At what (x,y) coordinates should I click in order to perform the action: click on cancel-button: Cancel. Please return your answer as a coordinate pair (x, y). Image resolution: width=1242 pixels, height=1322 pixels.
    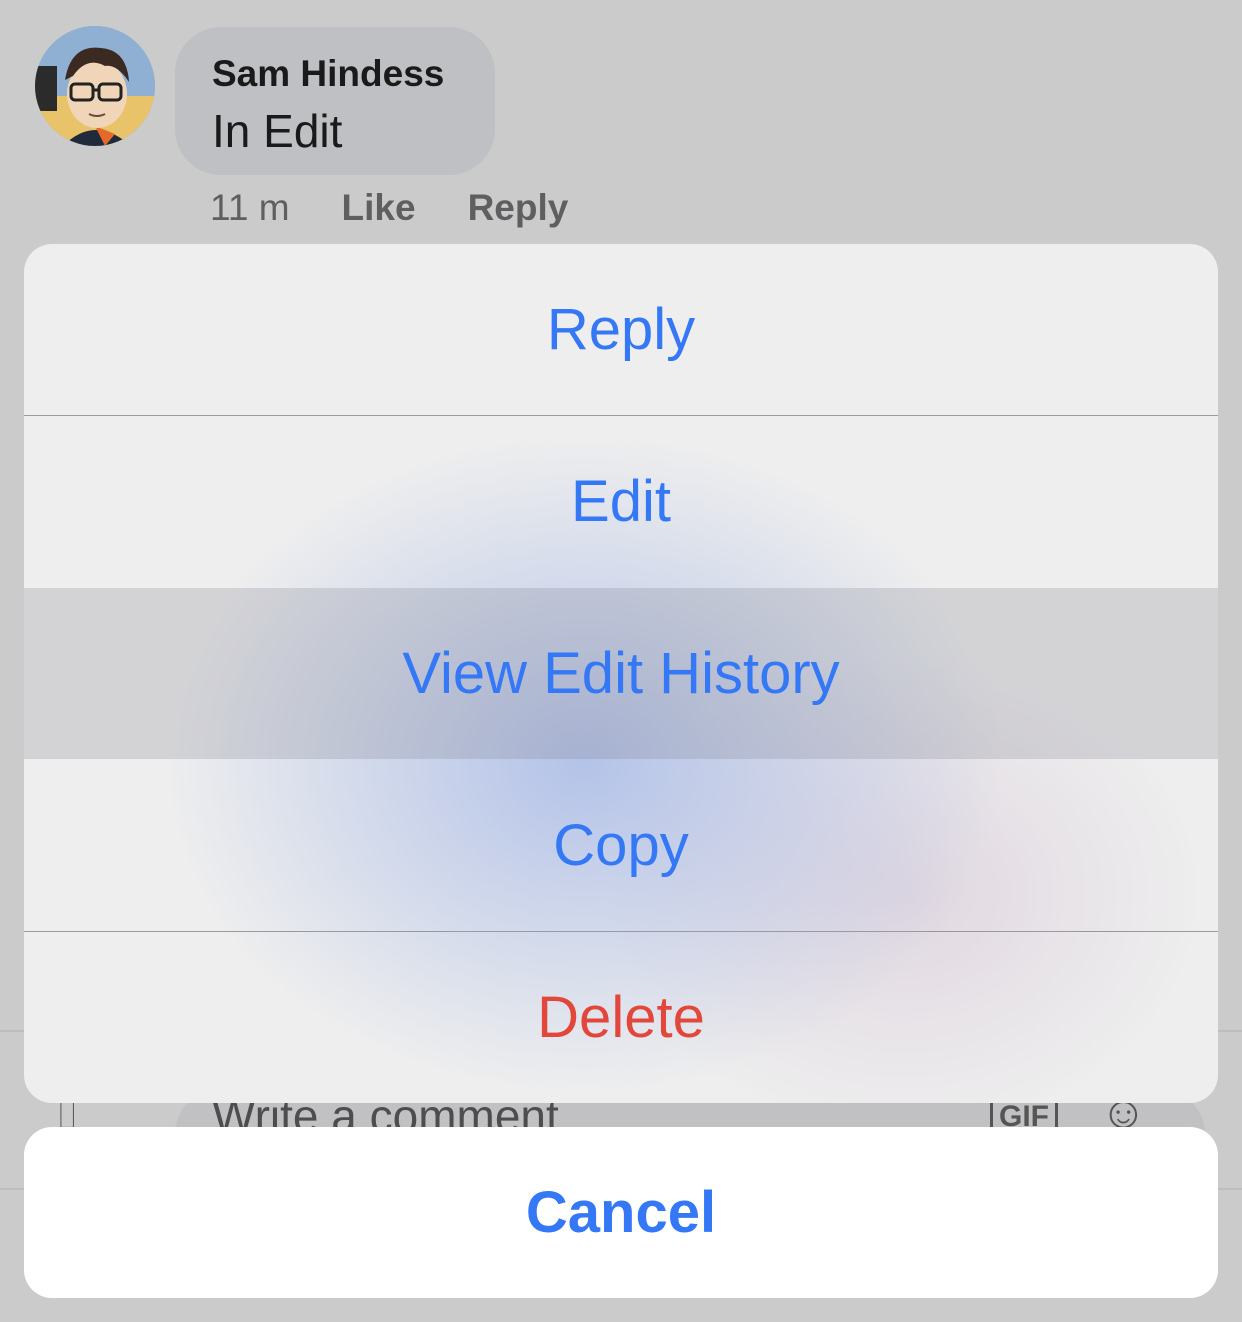
    Looking at the image, I should click on (621, 1212).